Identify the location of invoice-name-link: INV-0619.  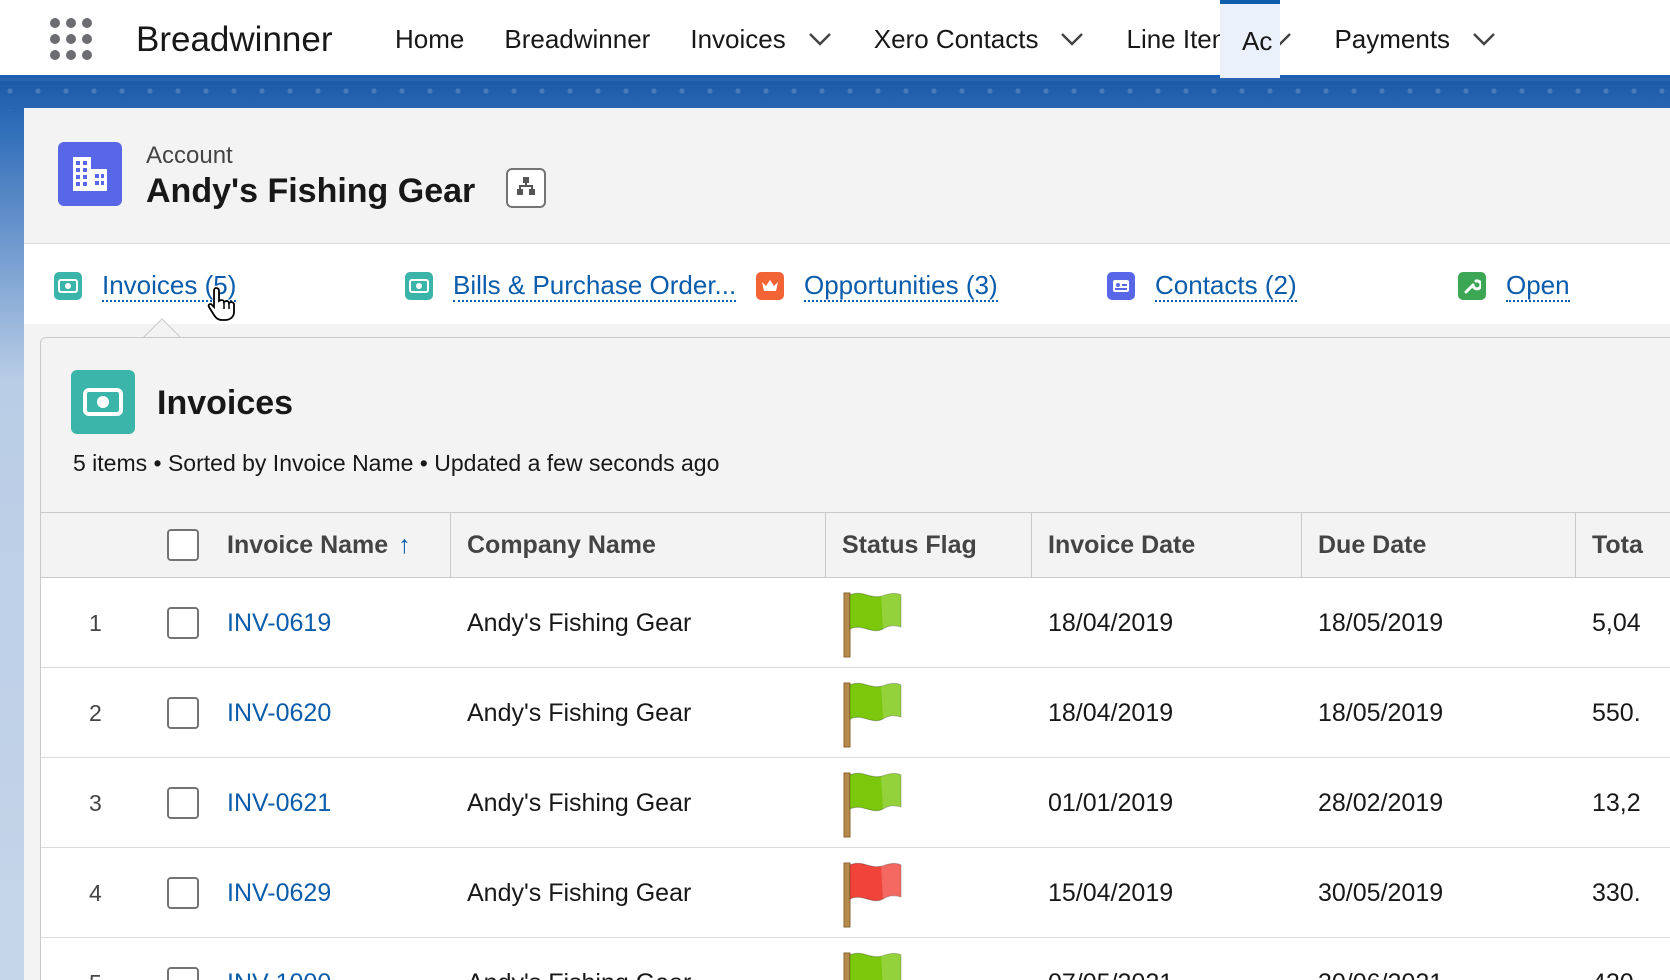
(279, 623).